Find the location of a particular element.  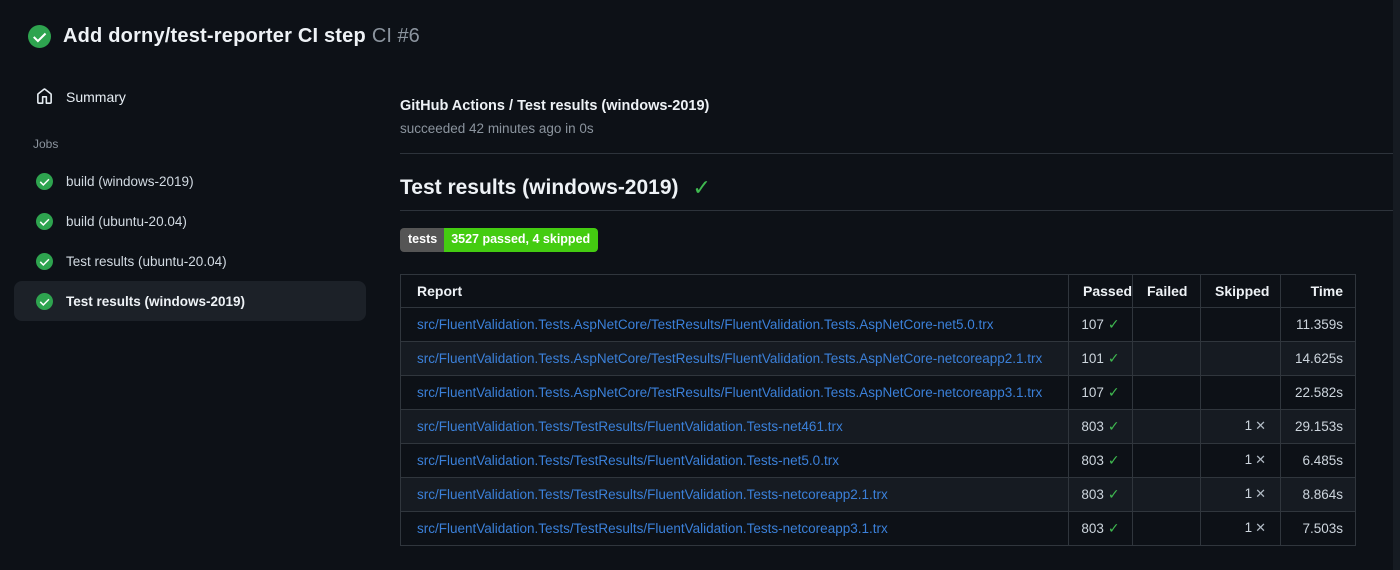

badge-value: 3527 passed, 4 skipped is located at coordinates (521, 240).